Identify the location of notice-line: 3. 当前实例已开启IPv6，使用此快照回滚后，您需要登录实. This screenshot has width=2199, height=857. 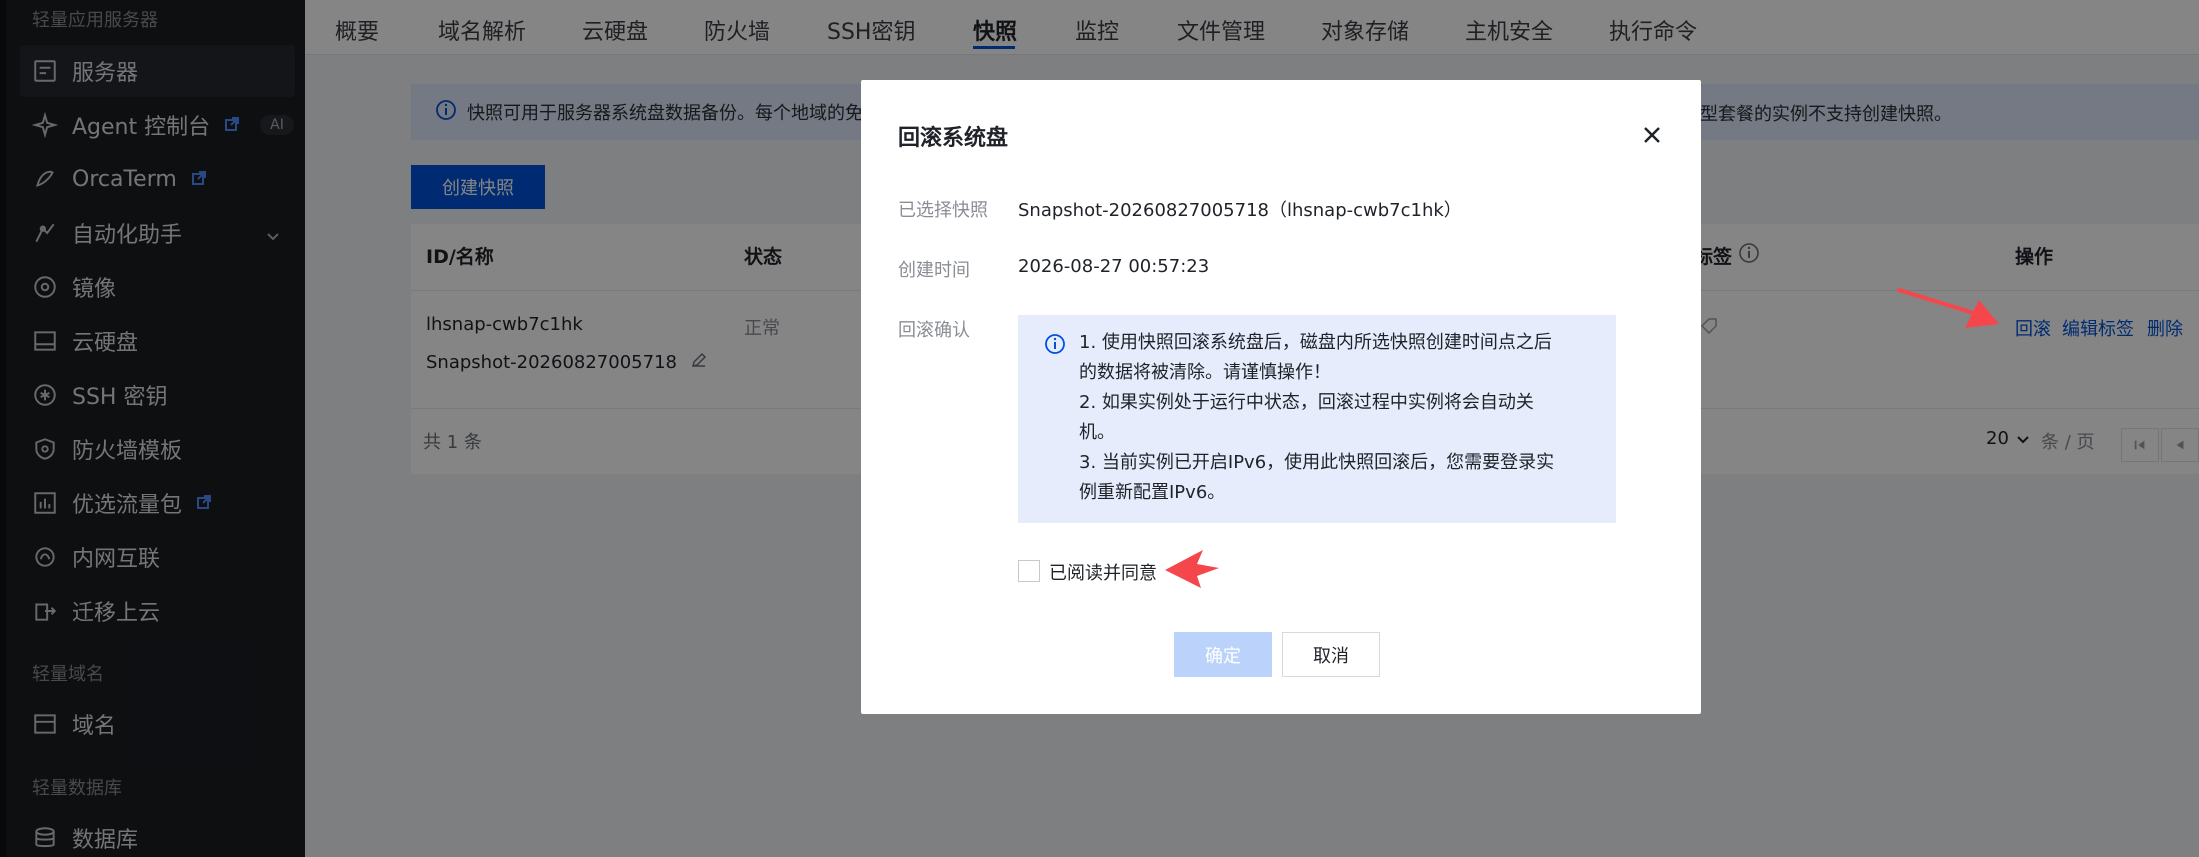
(1317, 462).